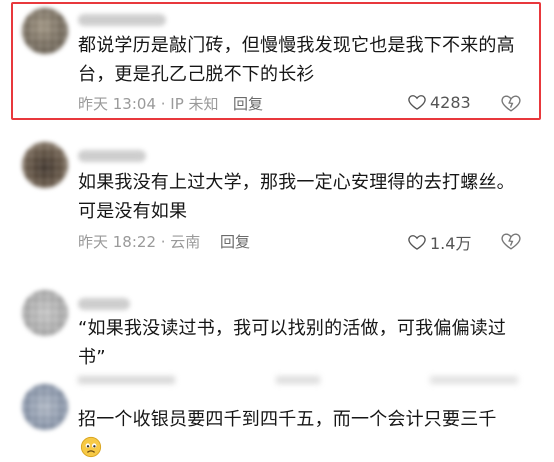 This screenshot has width=554, height=462. I want to click on like-button: 1.4万, so click(439, 242).